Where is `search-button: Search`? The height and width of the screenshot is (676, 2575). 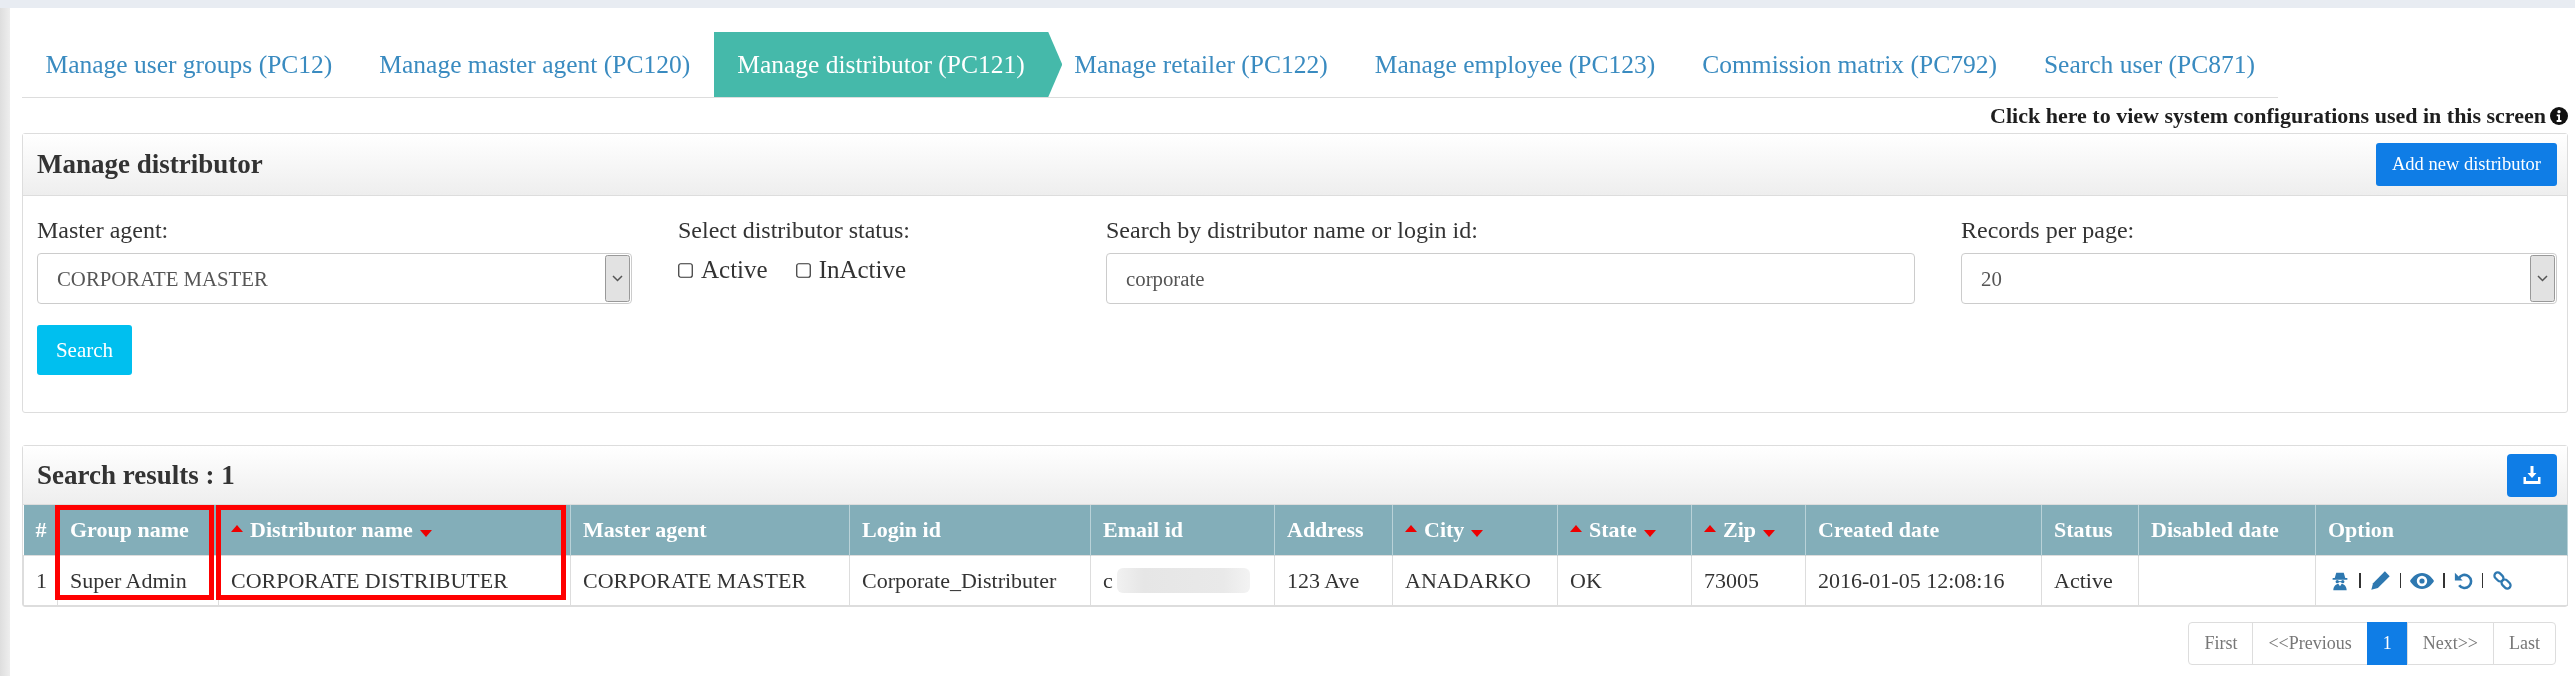
search-button: Search is located at coordinates (84, 350).